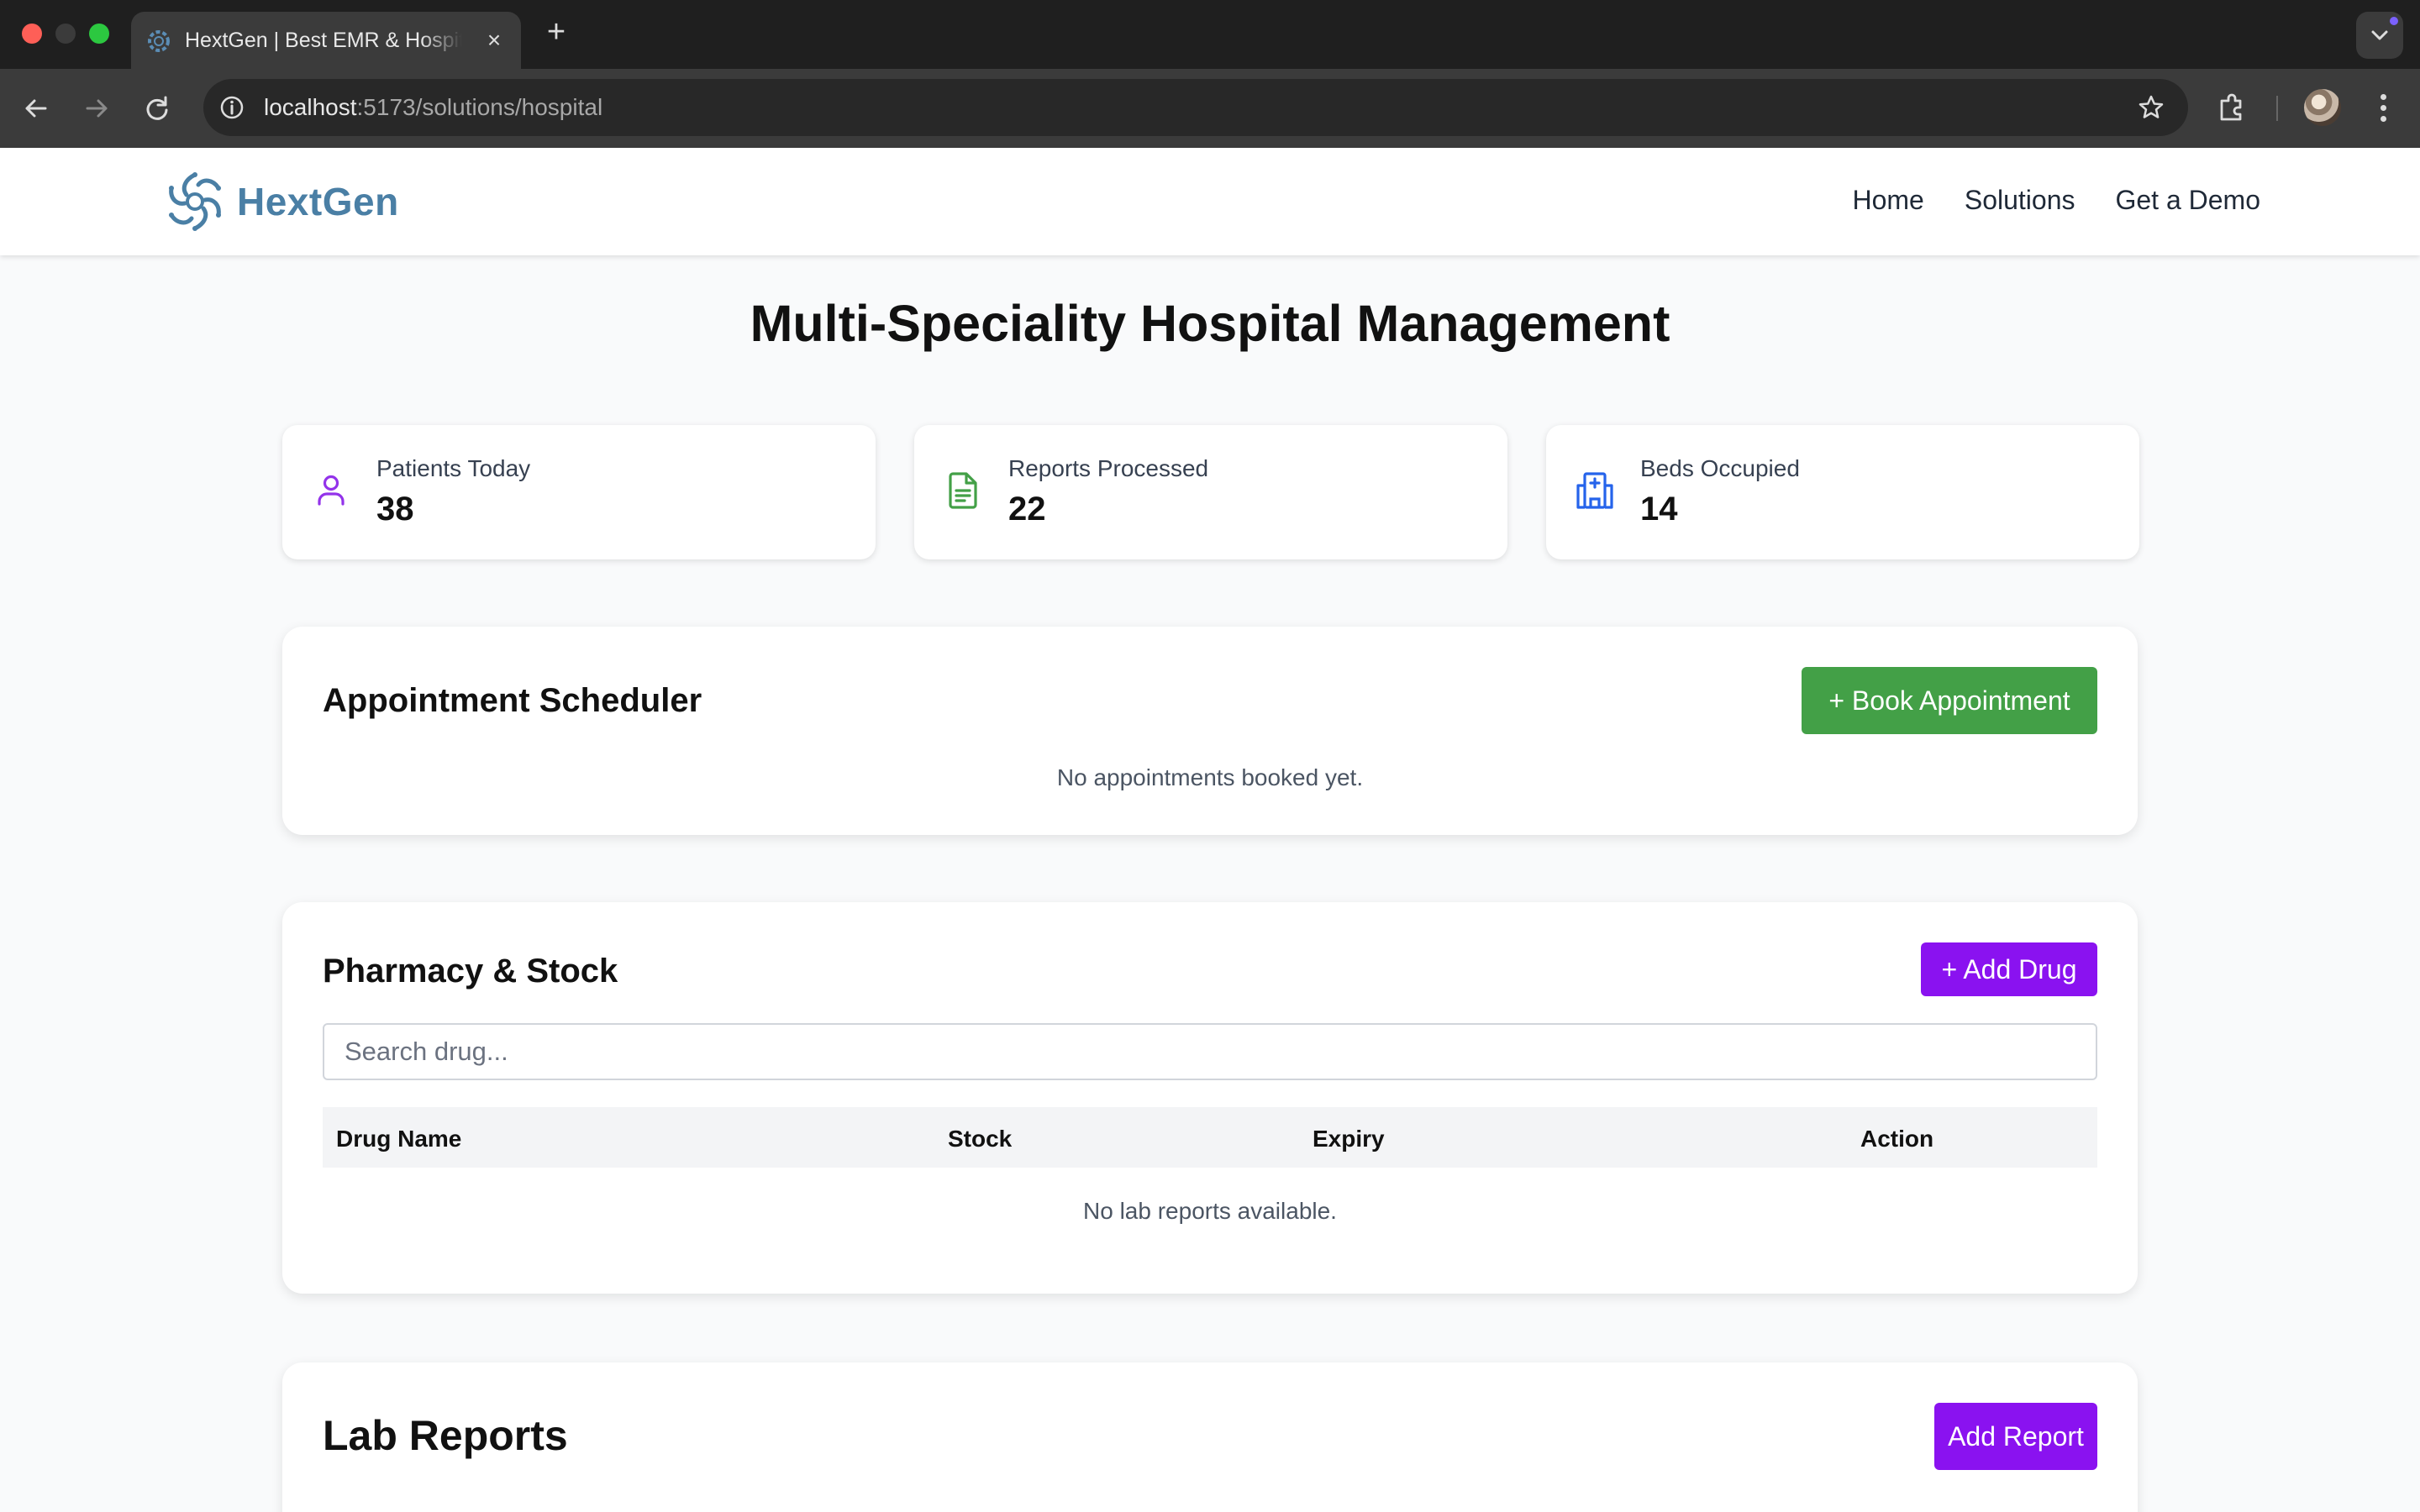  I want to click on column-header-expiry: Expiry, so click(1349, 1139).